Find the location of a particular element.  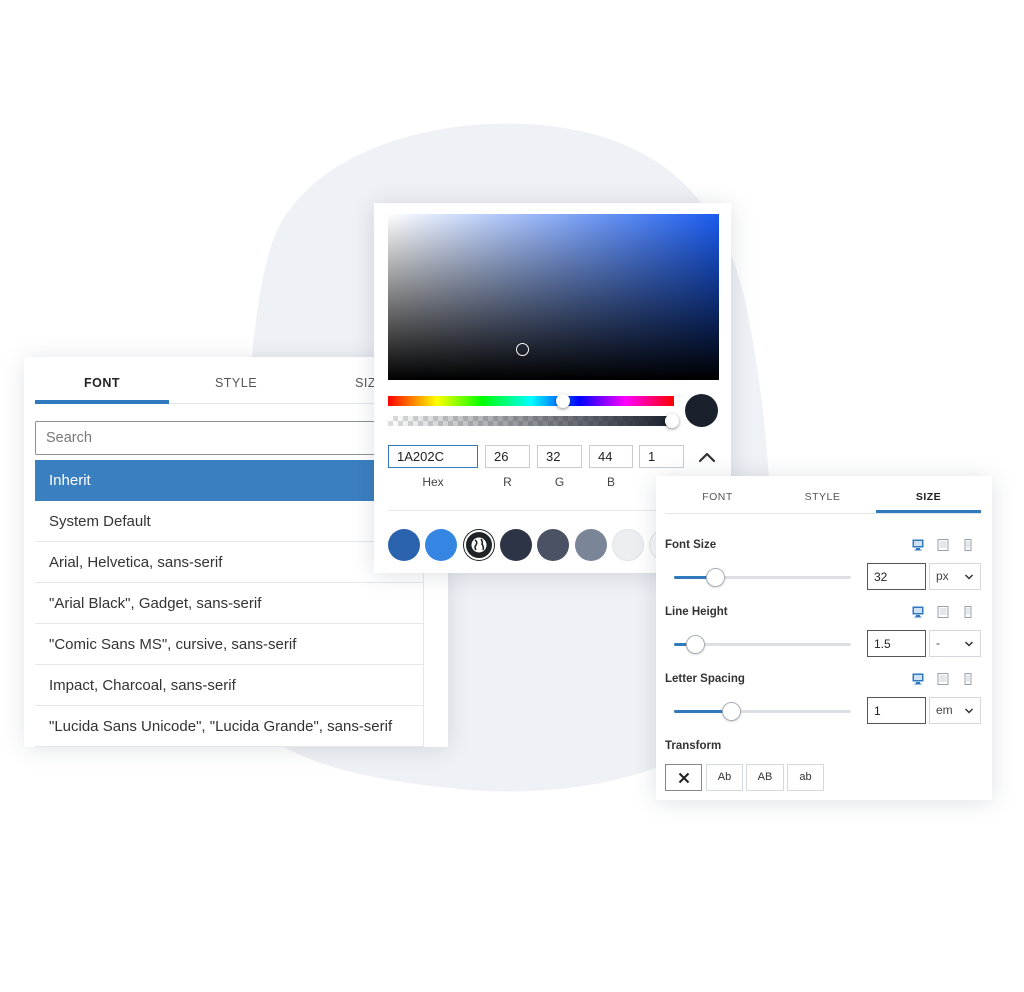

chevron-up-icon is located at coordinates (707, 457).